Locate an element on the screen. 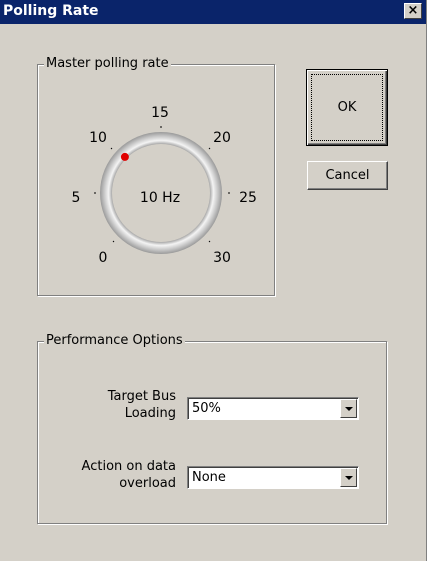  action-on-overload-label: Action on data overload is located at coordinates (116, 475).